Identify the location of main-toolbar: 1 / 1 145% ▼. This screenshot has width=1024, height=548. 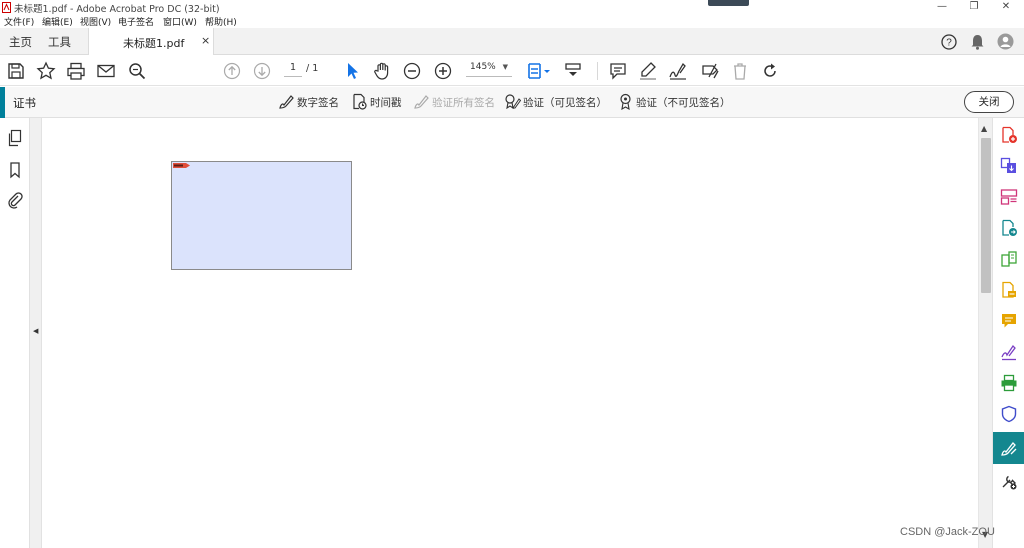
(512, 71).